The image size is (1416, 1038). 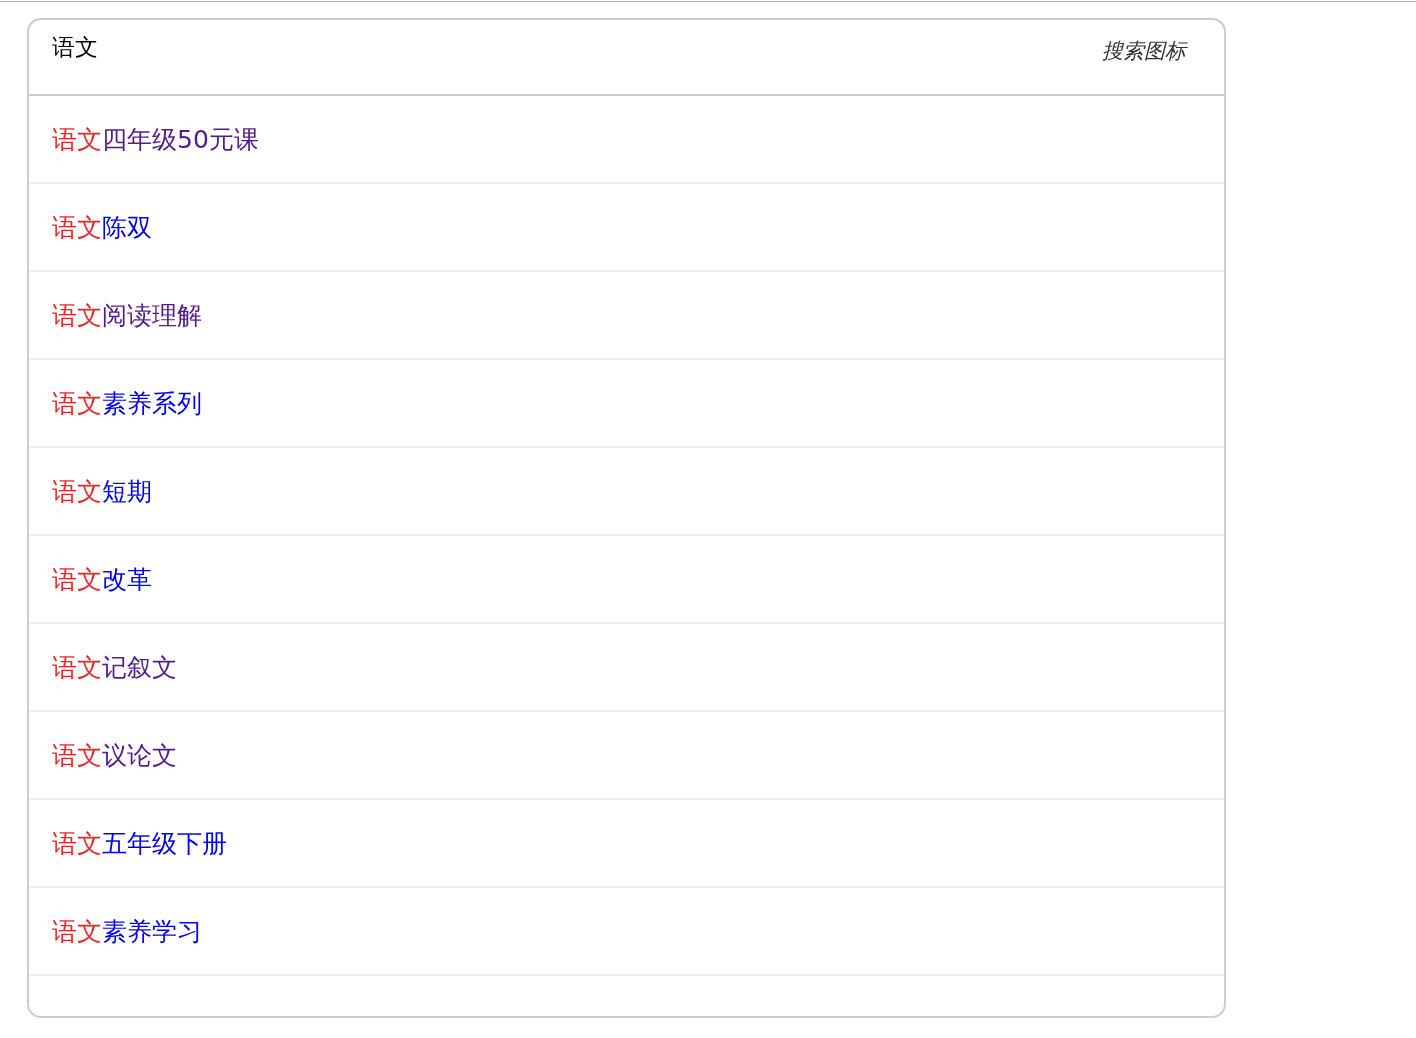 I want to click on suggestion-link: 语文五年级下册, so click(x=139, y=843).